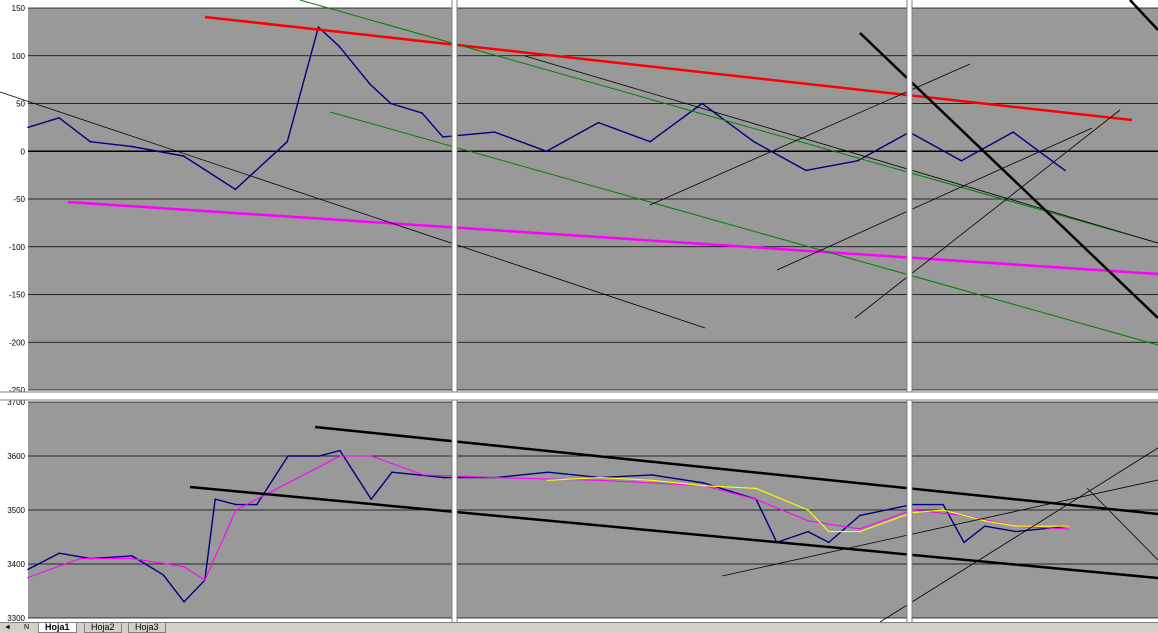  I want to click on horizontal-splitter, so click(579, 396).